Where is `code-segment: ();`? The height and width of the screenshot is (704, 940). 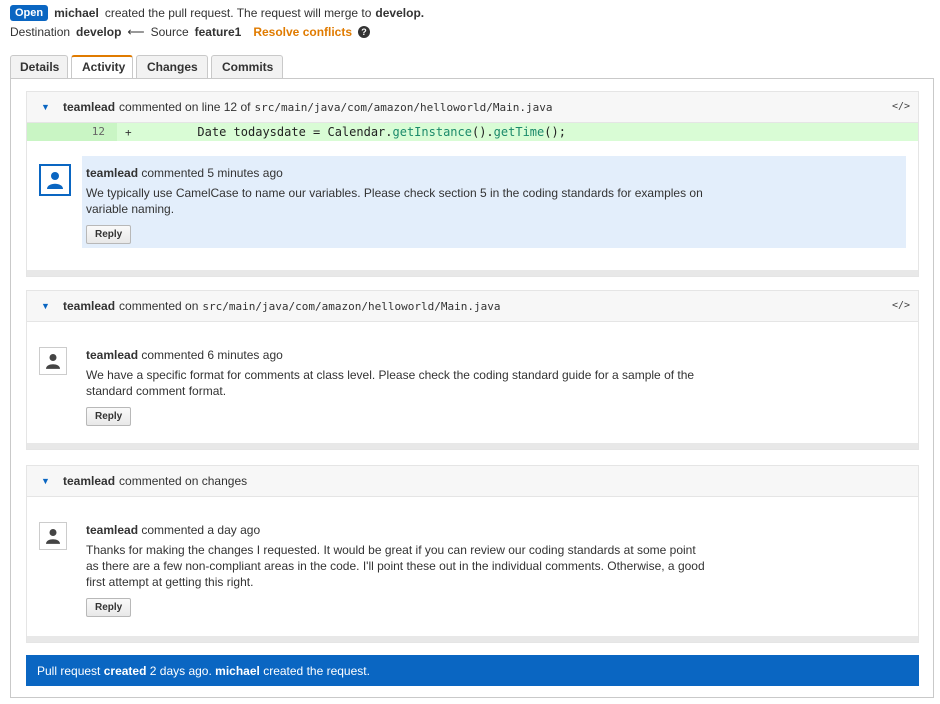
code-segment: (); is located at coordinates (555, 132).